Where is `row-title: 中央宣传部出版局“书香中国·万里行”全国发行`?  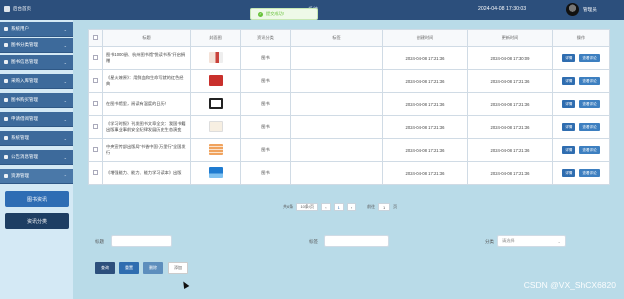
row-title: 中央宣传部出版局“书香中国·万里行”全国发行 is located at coordinates (146, 150).